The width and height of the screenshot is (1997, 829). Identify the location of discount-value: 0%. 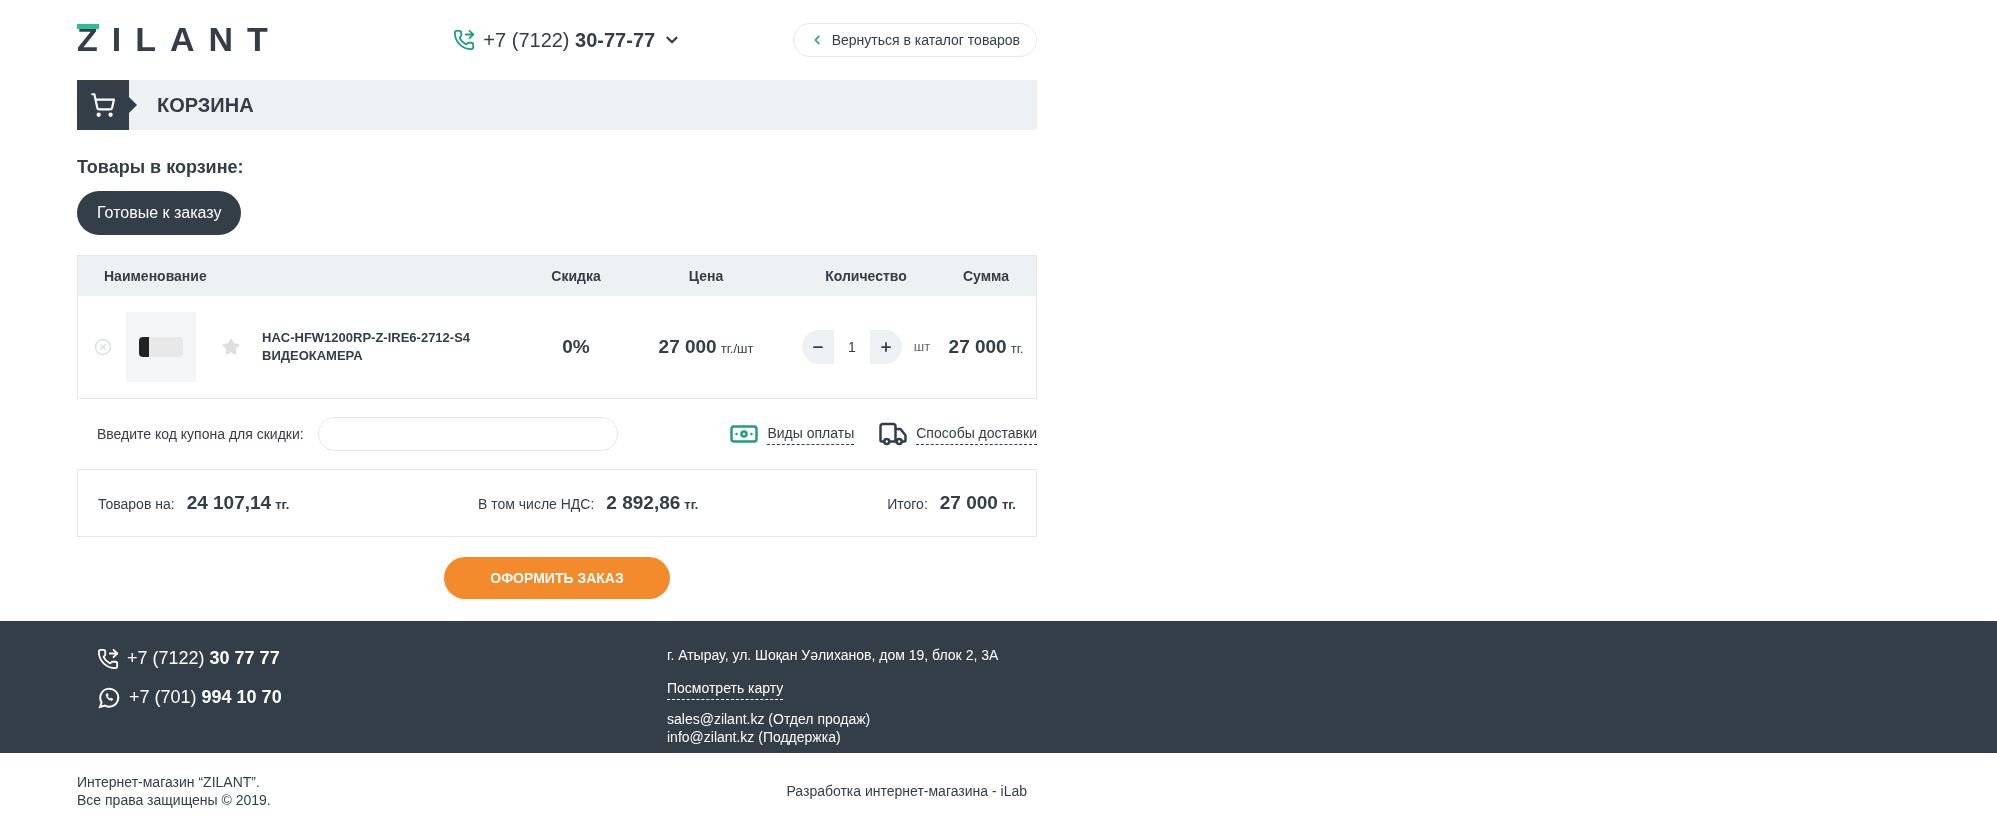
(576, 346).